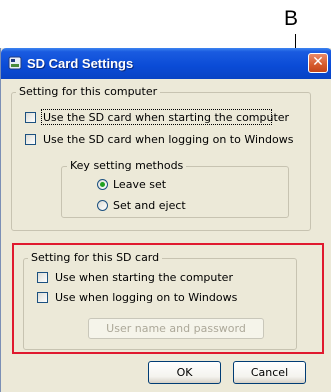 This screenshot has width=331, height=392. I want to click on computer-settings-legend: Setting for this computer, so click(88, 92).